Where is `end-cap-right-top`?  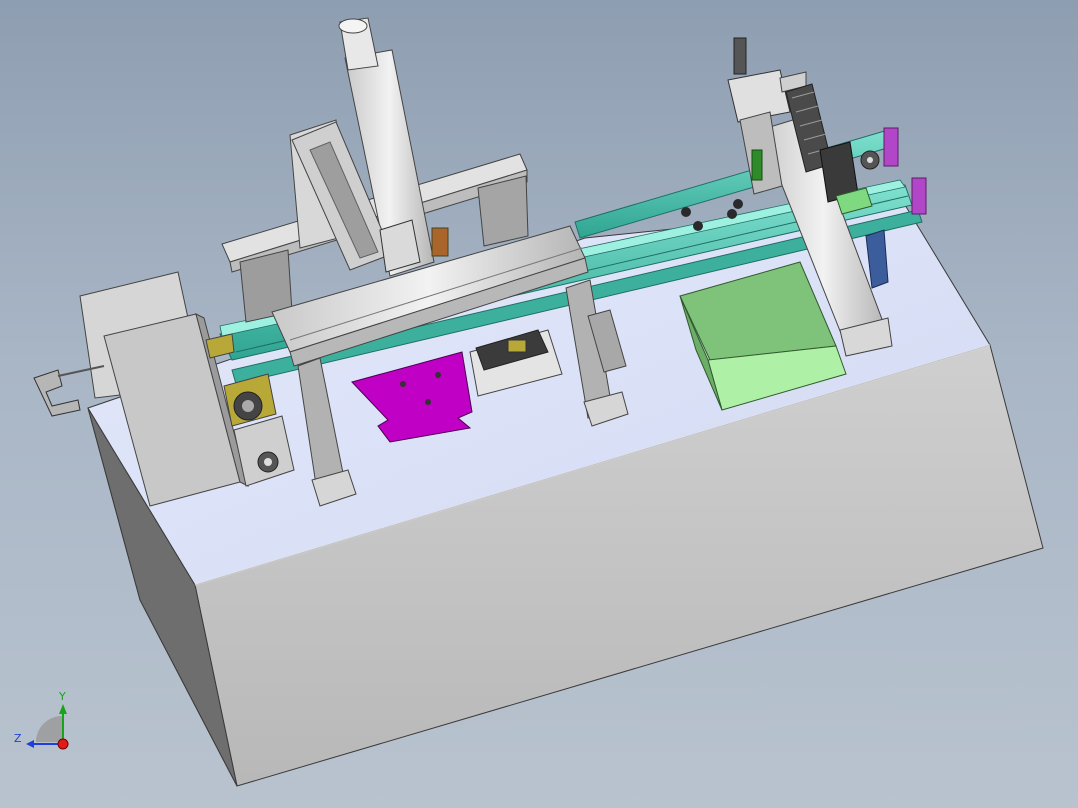 end-cap-right-top is located at coordinates (891, 147).